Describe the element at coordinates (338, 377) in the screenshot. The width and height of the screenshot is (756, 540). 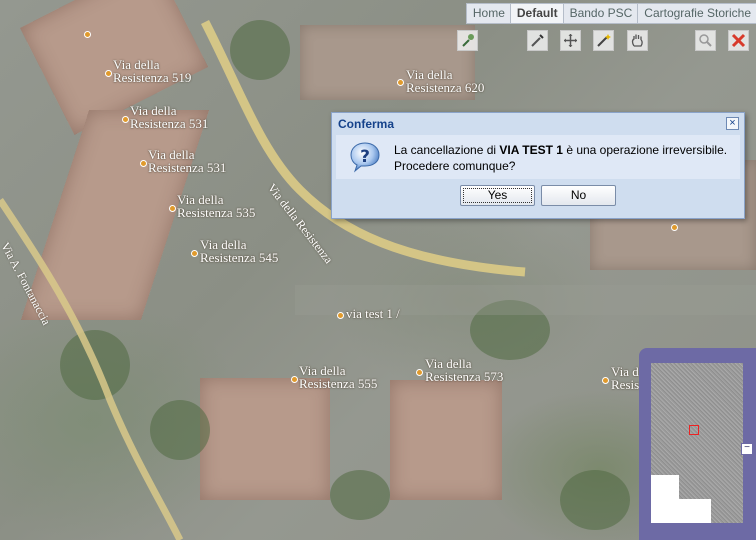
I see `address-label: Via della Resistenza 555` at that location.